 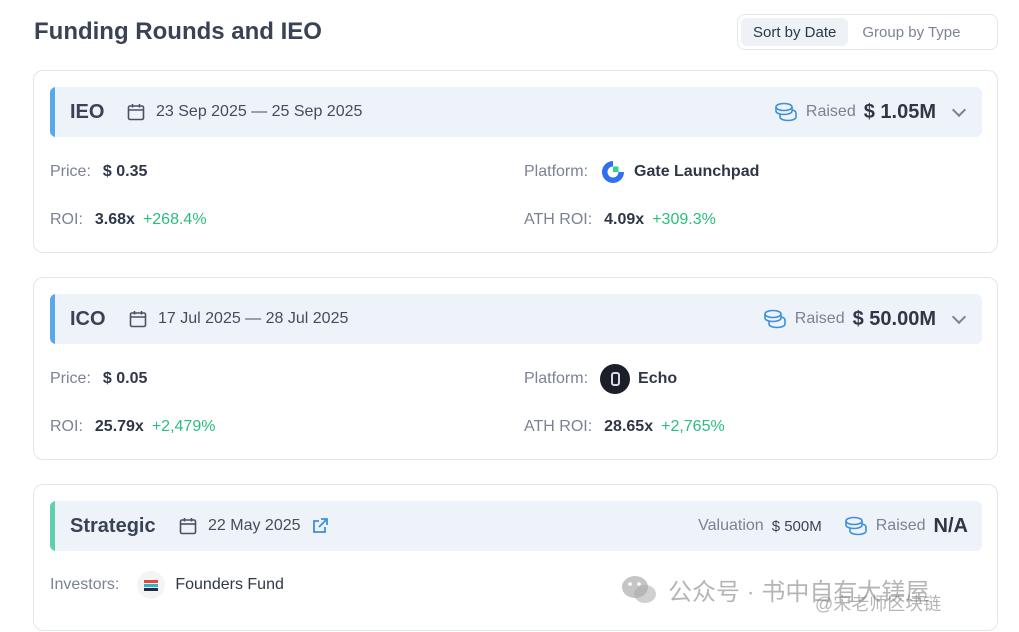 What do you see at coordinates (167, 585) in the screenshot?
I see `investors-row: Investors: Founders Fund` at bounding box center [167, 585].